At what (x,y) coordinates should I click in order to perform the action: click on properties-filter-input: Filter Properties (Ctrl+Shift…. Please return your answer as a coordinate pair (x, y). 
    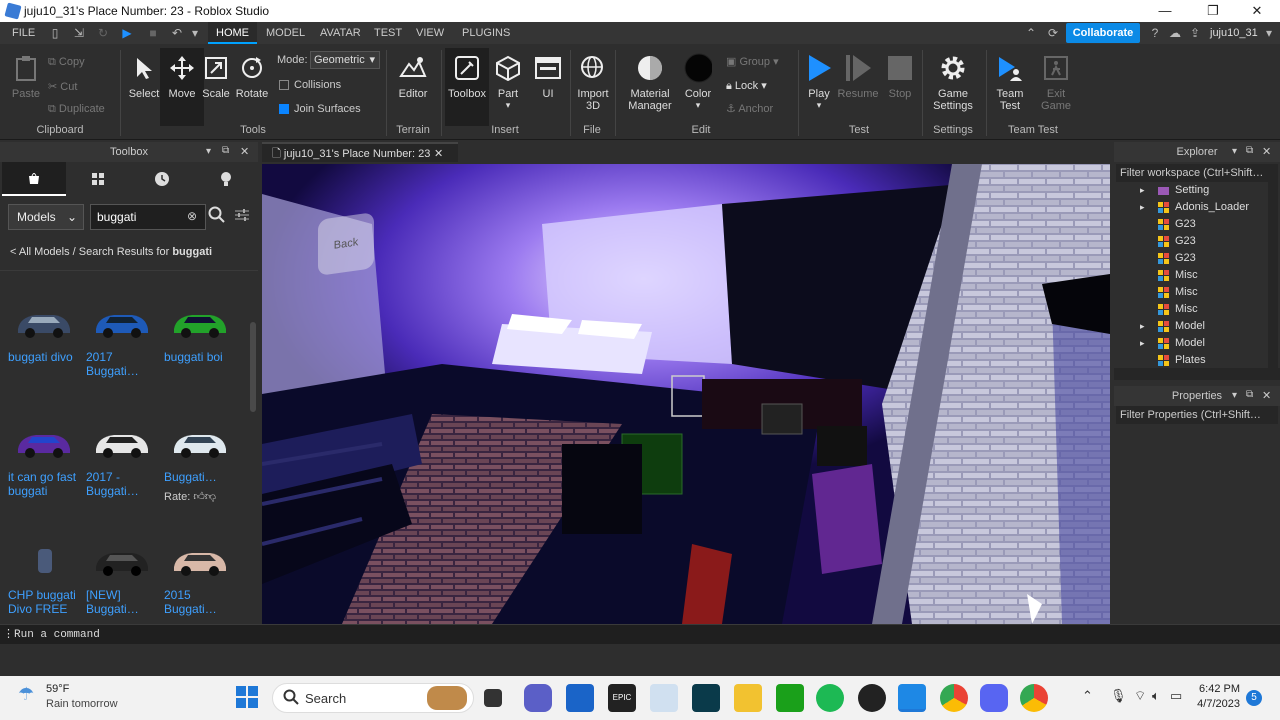
    Looking at the image, I should click on (1197, 415).